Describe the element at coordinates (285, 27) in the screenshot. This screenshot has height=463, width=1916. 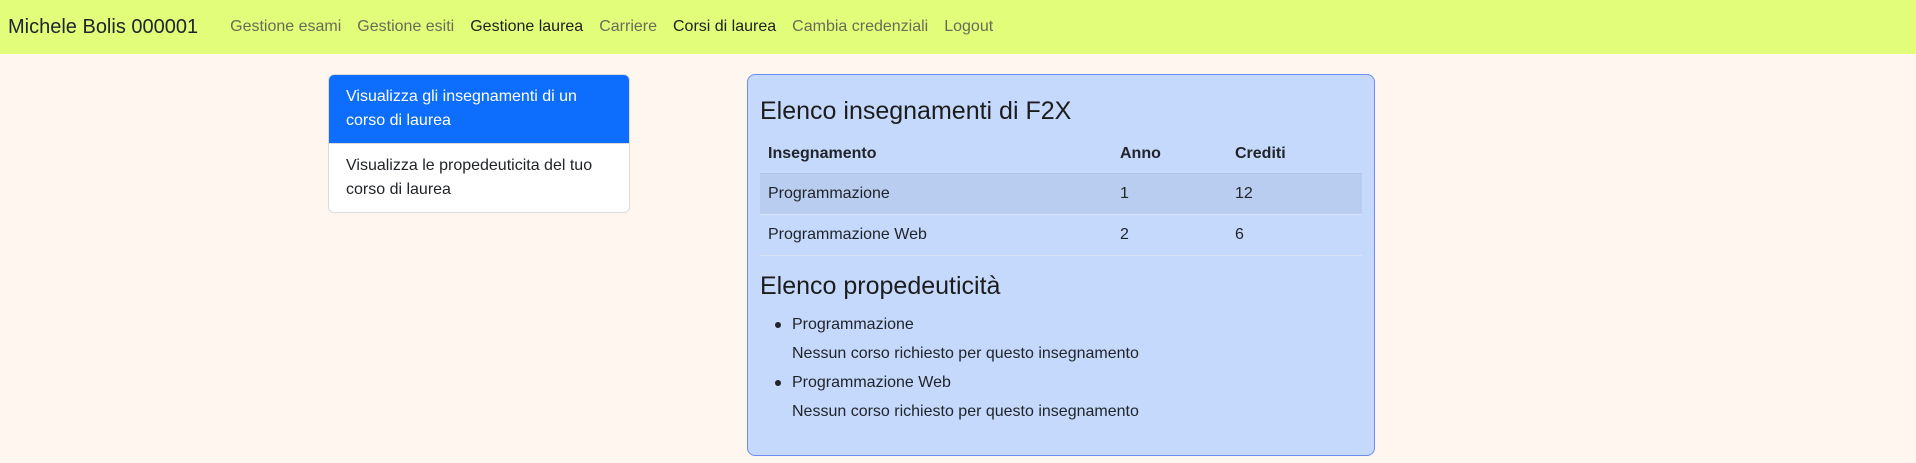
I see `nav-link-gestione-esami: Gestione esami` at that location.